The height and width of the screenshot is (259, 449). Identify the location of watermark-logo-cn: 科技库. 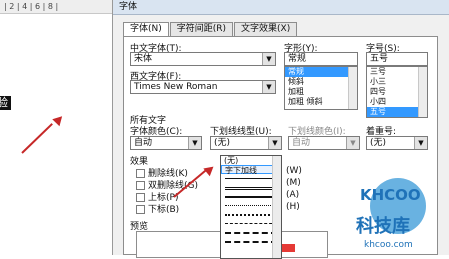
(383, 226).